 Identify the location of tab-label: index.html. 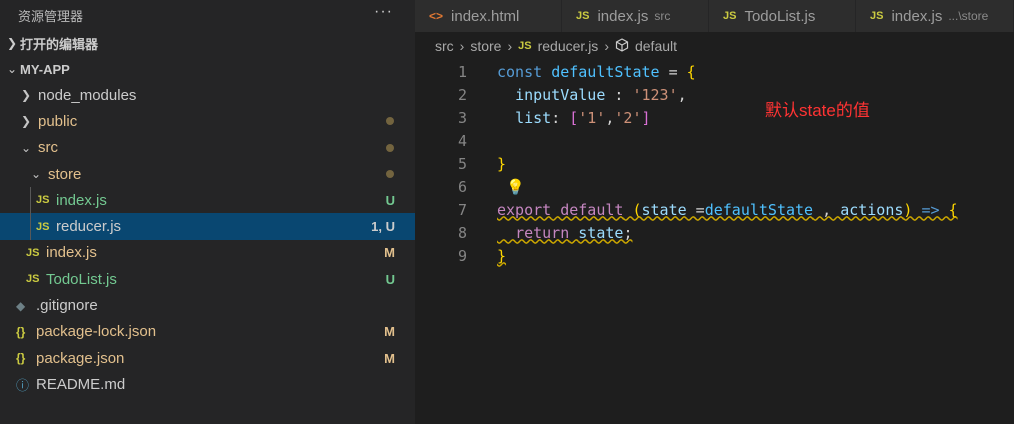
(485, 16).